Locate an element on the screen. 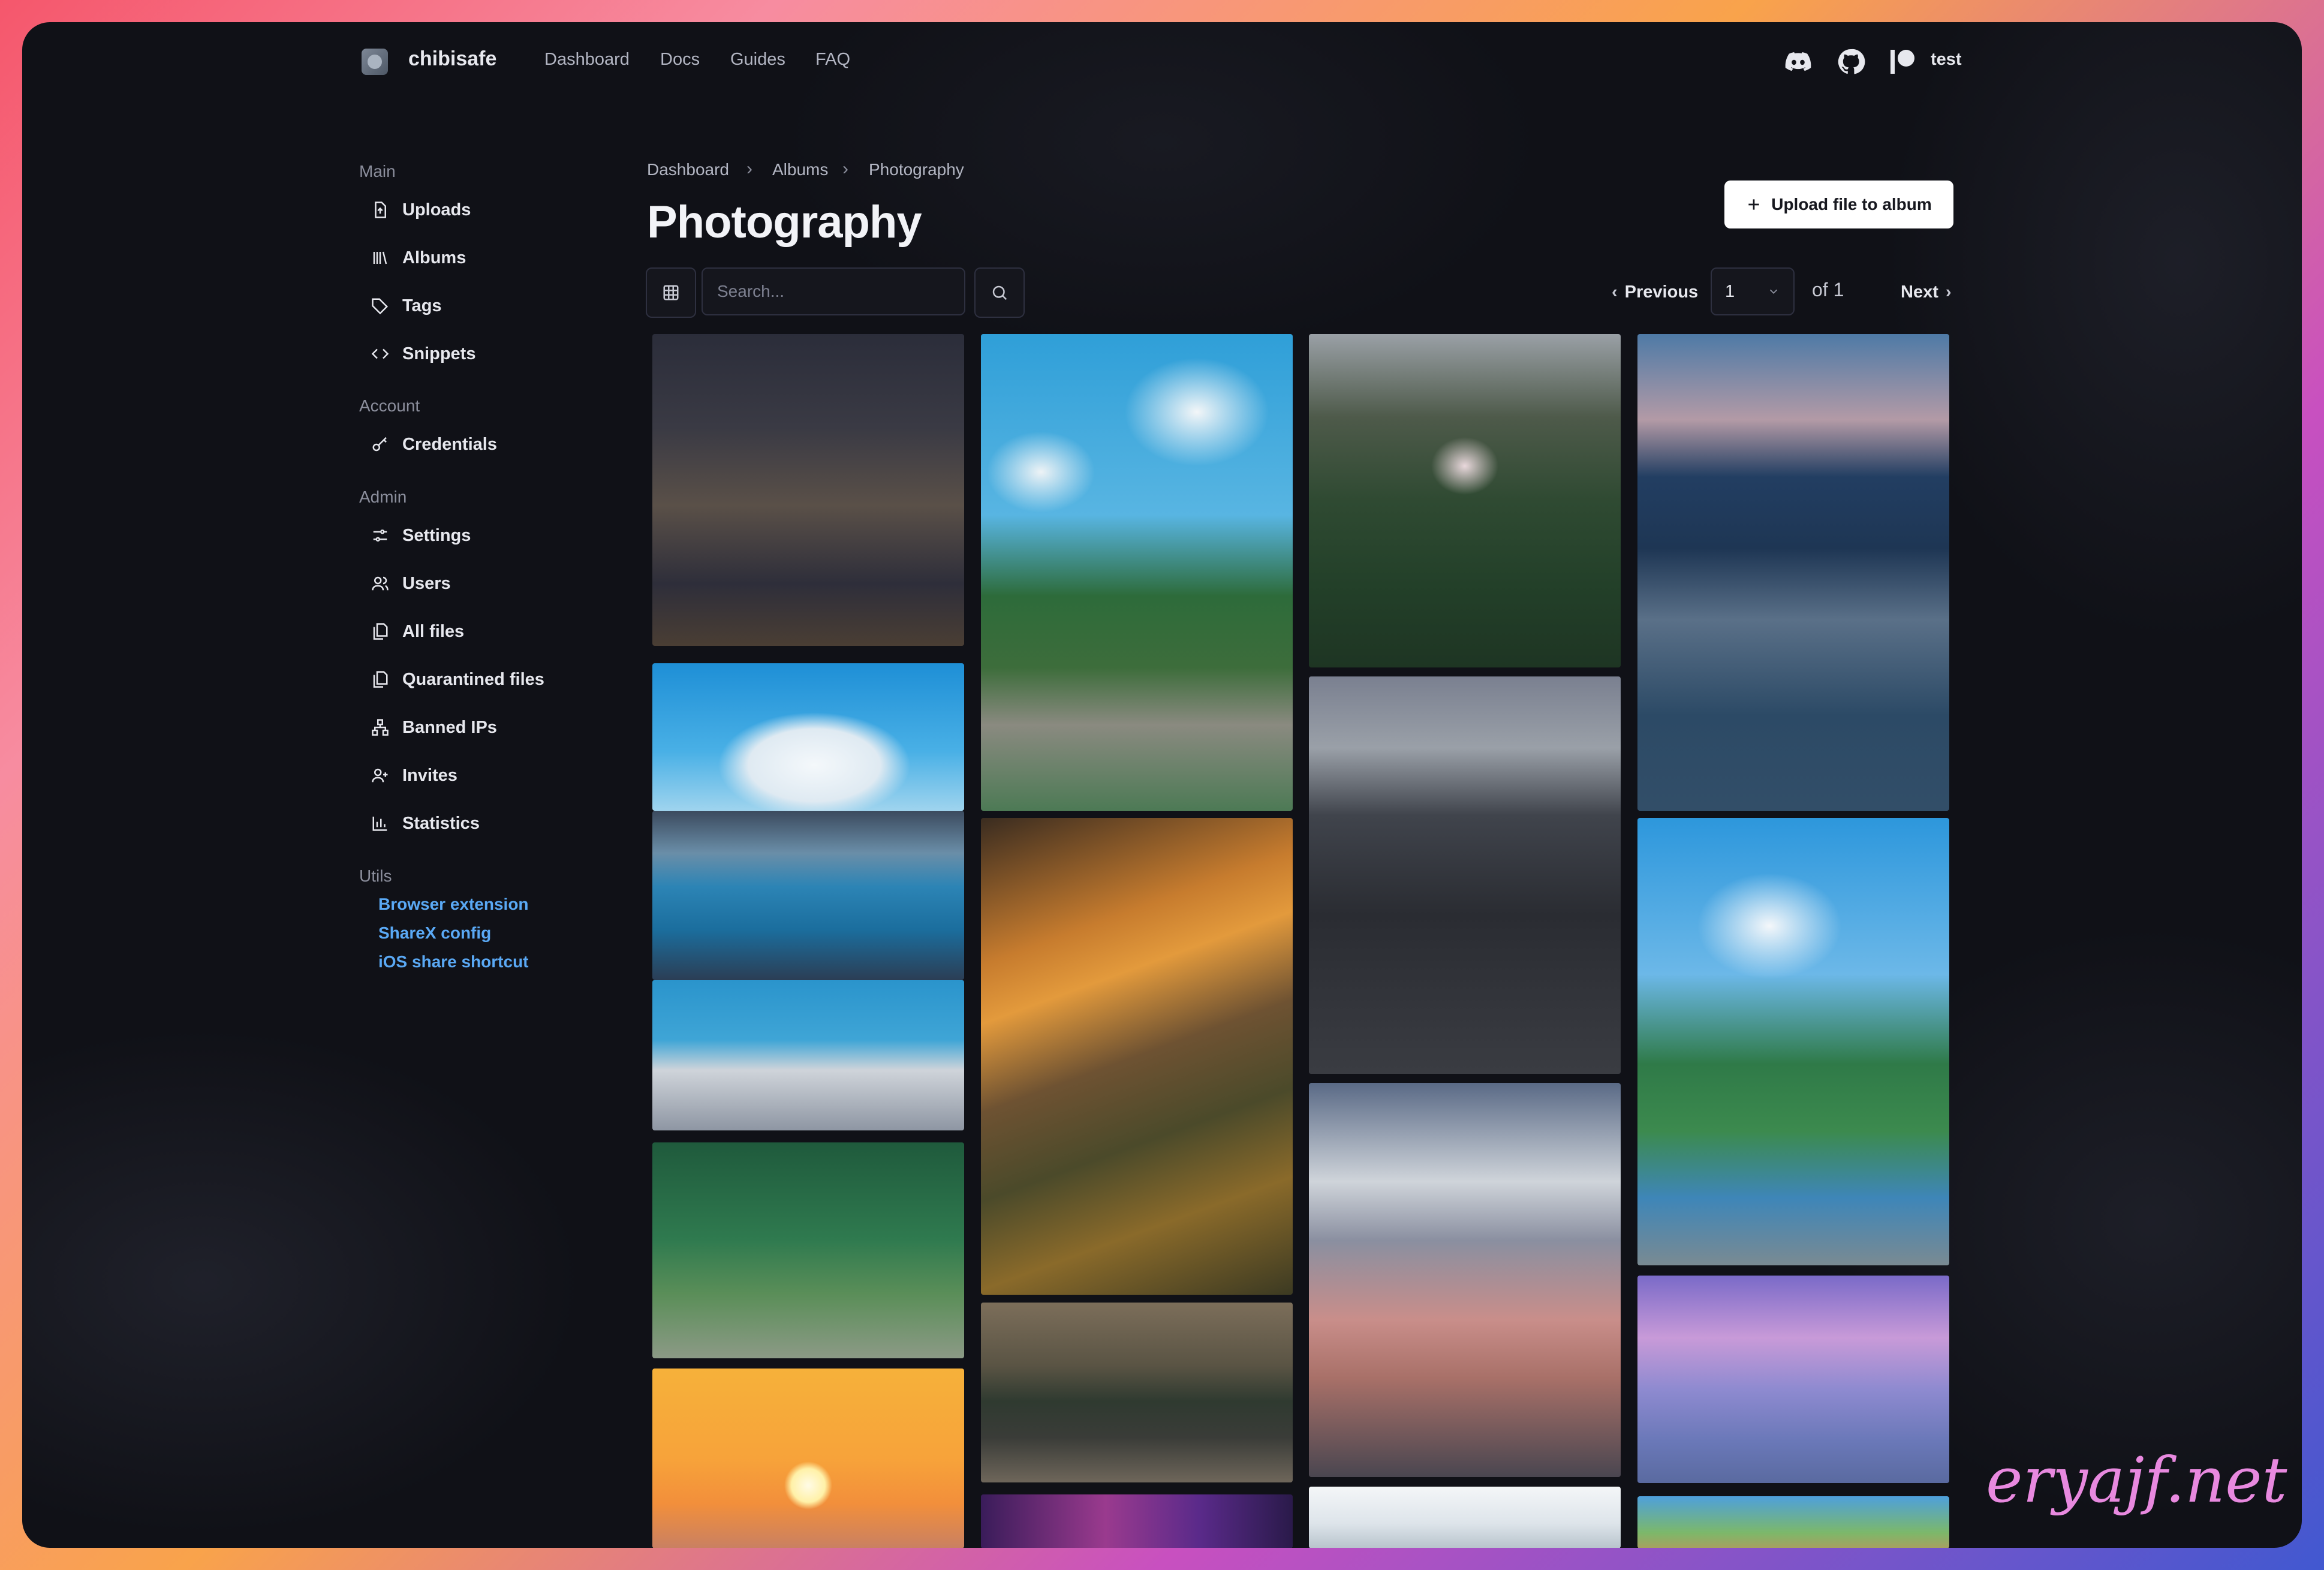  sidebar-item-quarantined-files: Quarantined files is located at coordinates (458, 679).